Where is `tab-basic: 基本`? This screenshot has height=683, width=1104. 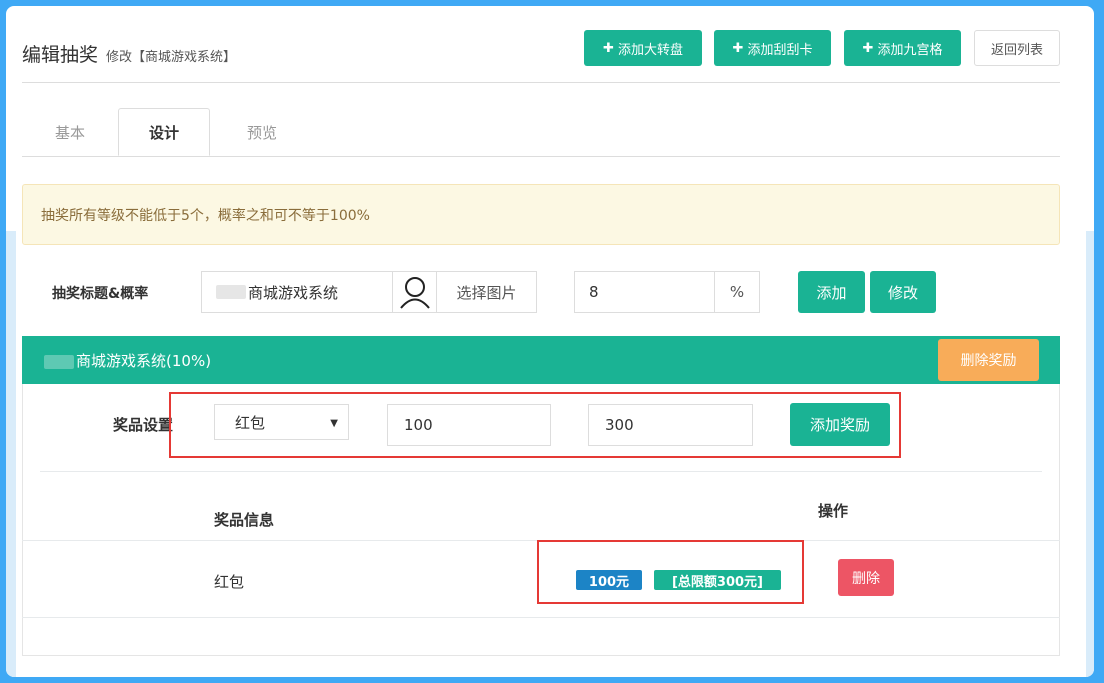 tab-basic: 基本 is located at coordinates (70, 132).